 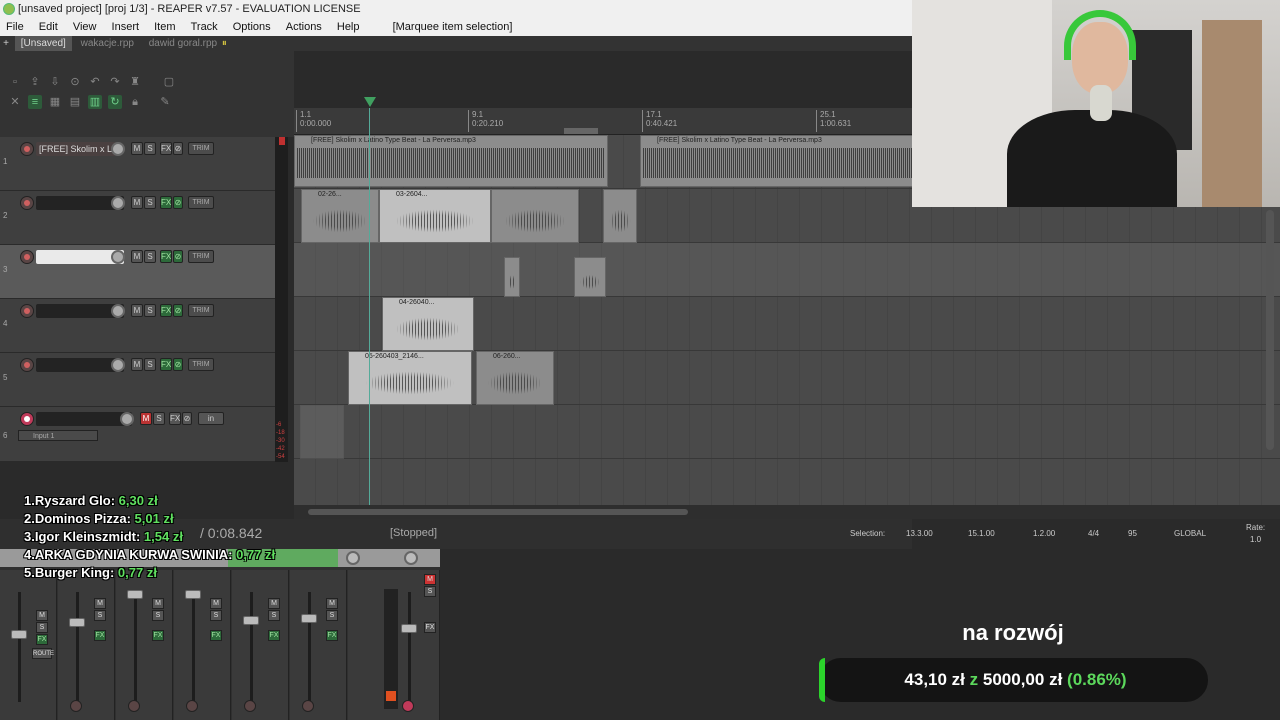 I want to click on project-tab-wakacje: wakacje.rpp, so click(x=107, y=43).